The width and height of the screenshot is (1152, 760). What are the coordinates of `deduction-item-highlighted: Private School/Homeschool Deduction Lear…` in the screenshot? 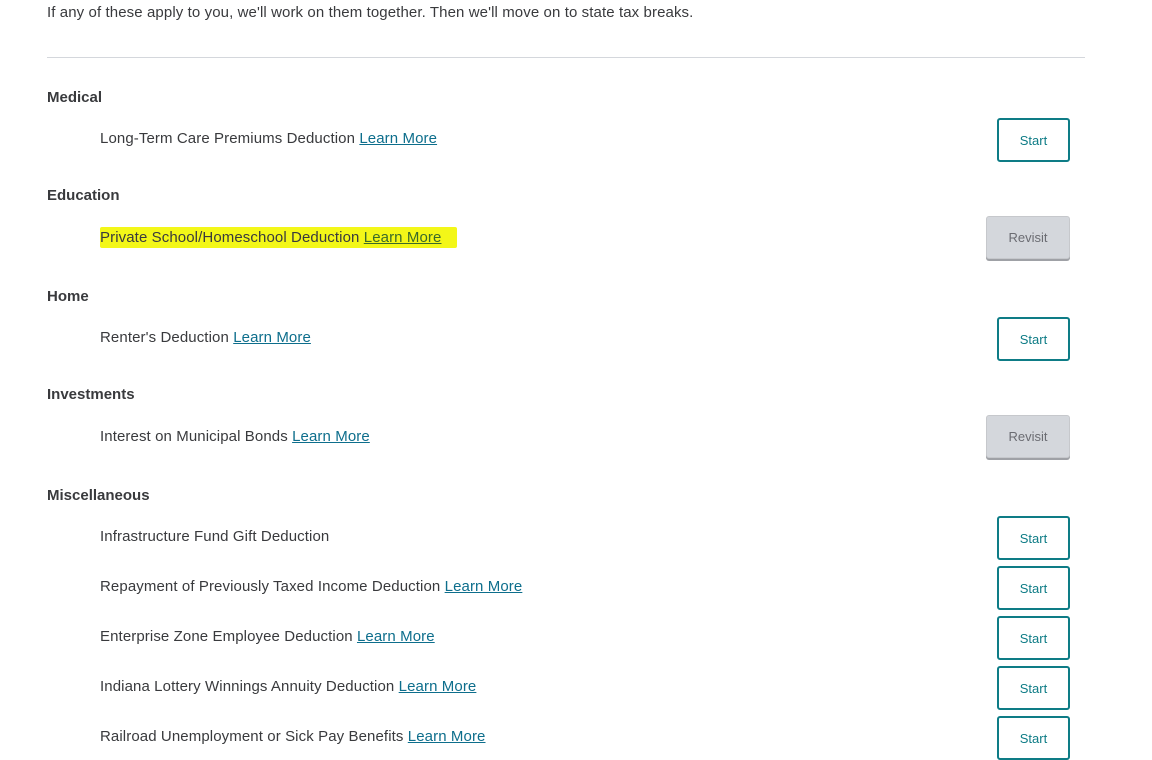 It's located at (279, 237).